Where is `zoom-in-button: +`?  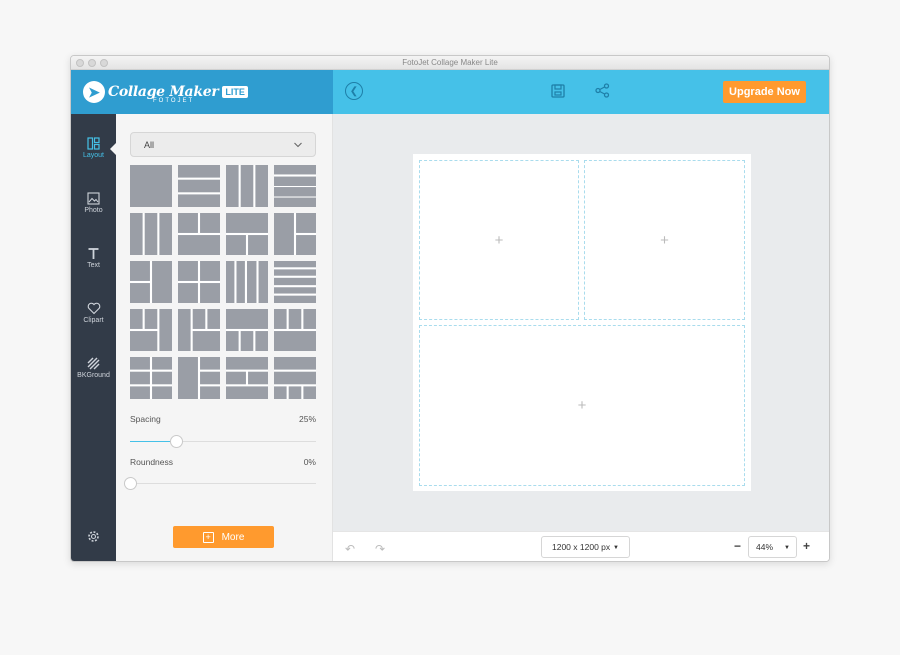
zoom-in-button: + is located at coordinates (806, 546).